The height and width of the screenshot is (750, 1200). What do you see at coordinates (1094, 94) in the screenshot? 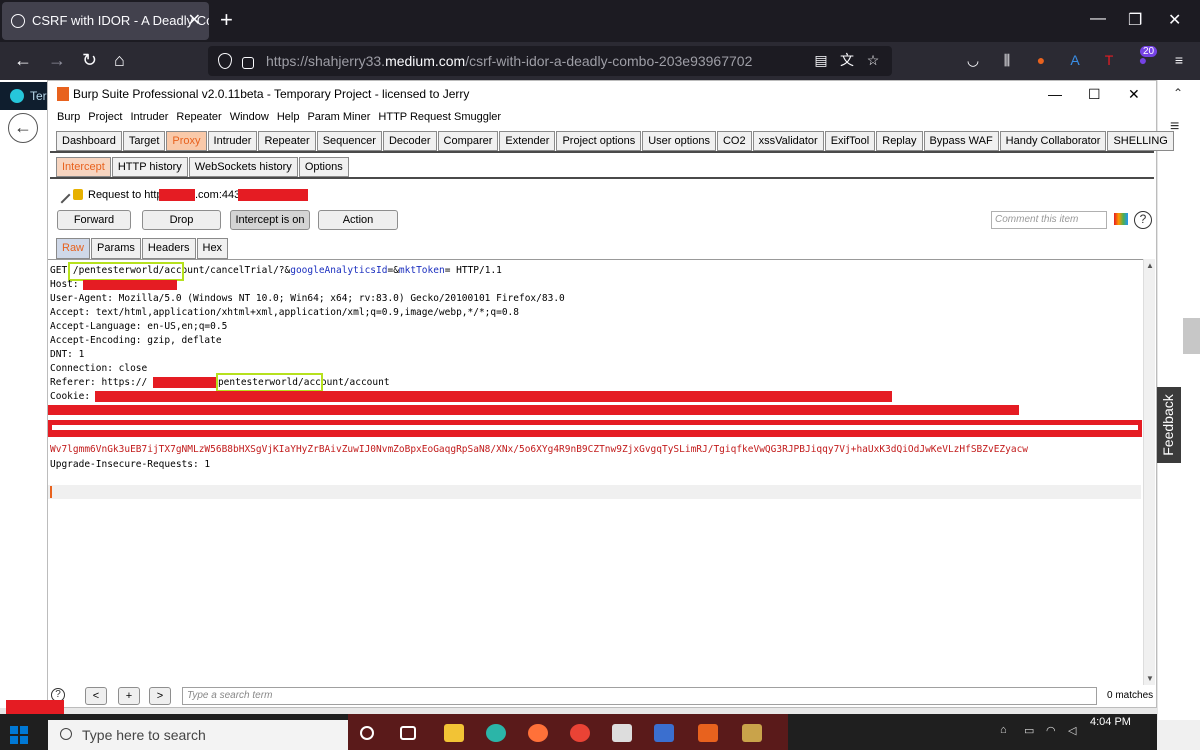
I see `burp-maximize-icon: ☐` at bounding box center [1094, 94].